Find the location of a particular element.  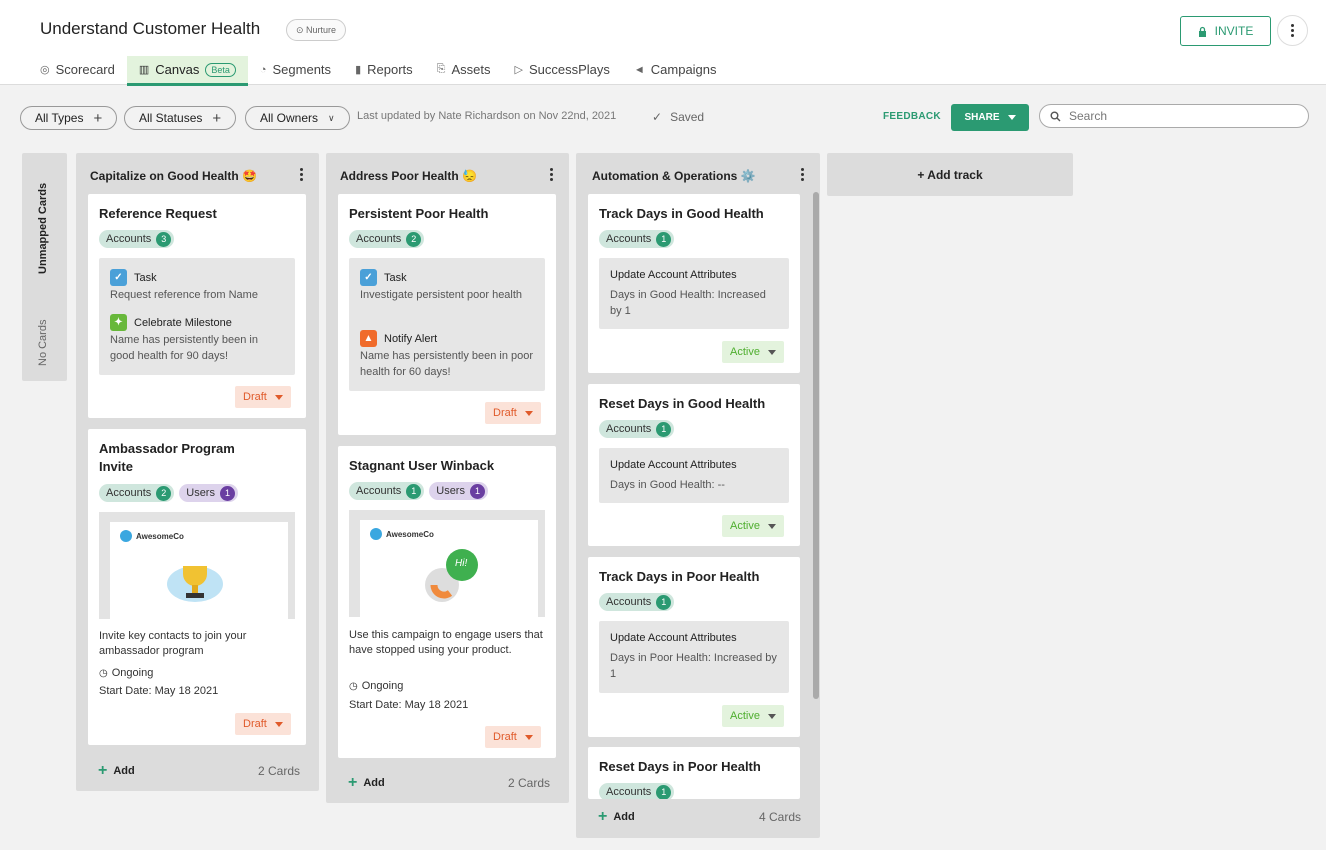

all-statuses-filter: All Statuses + is located at coordinates (180, 118).